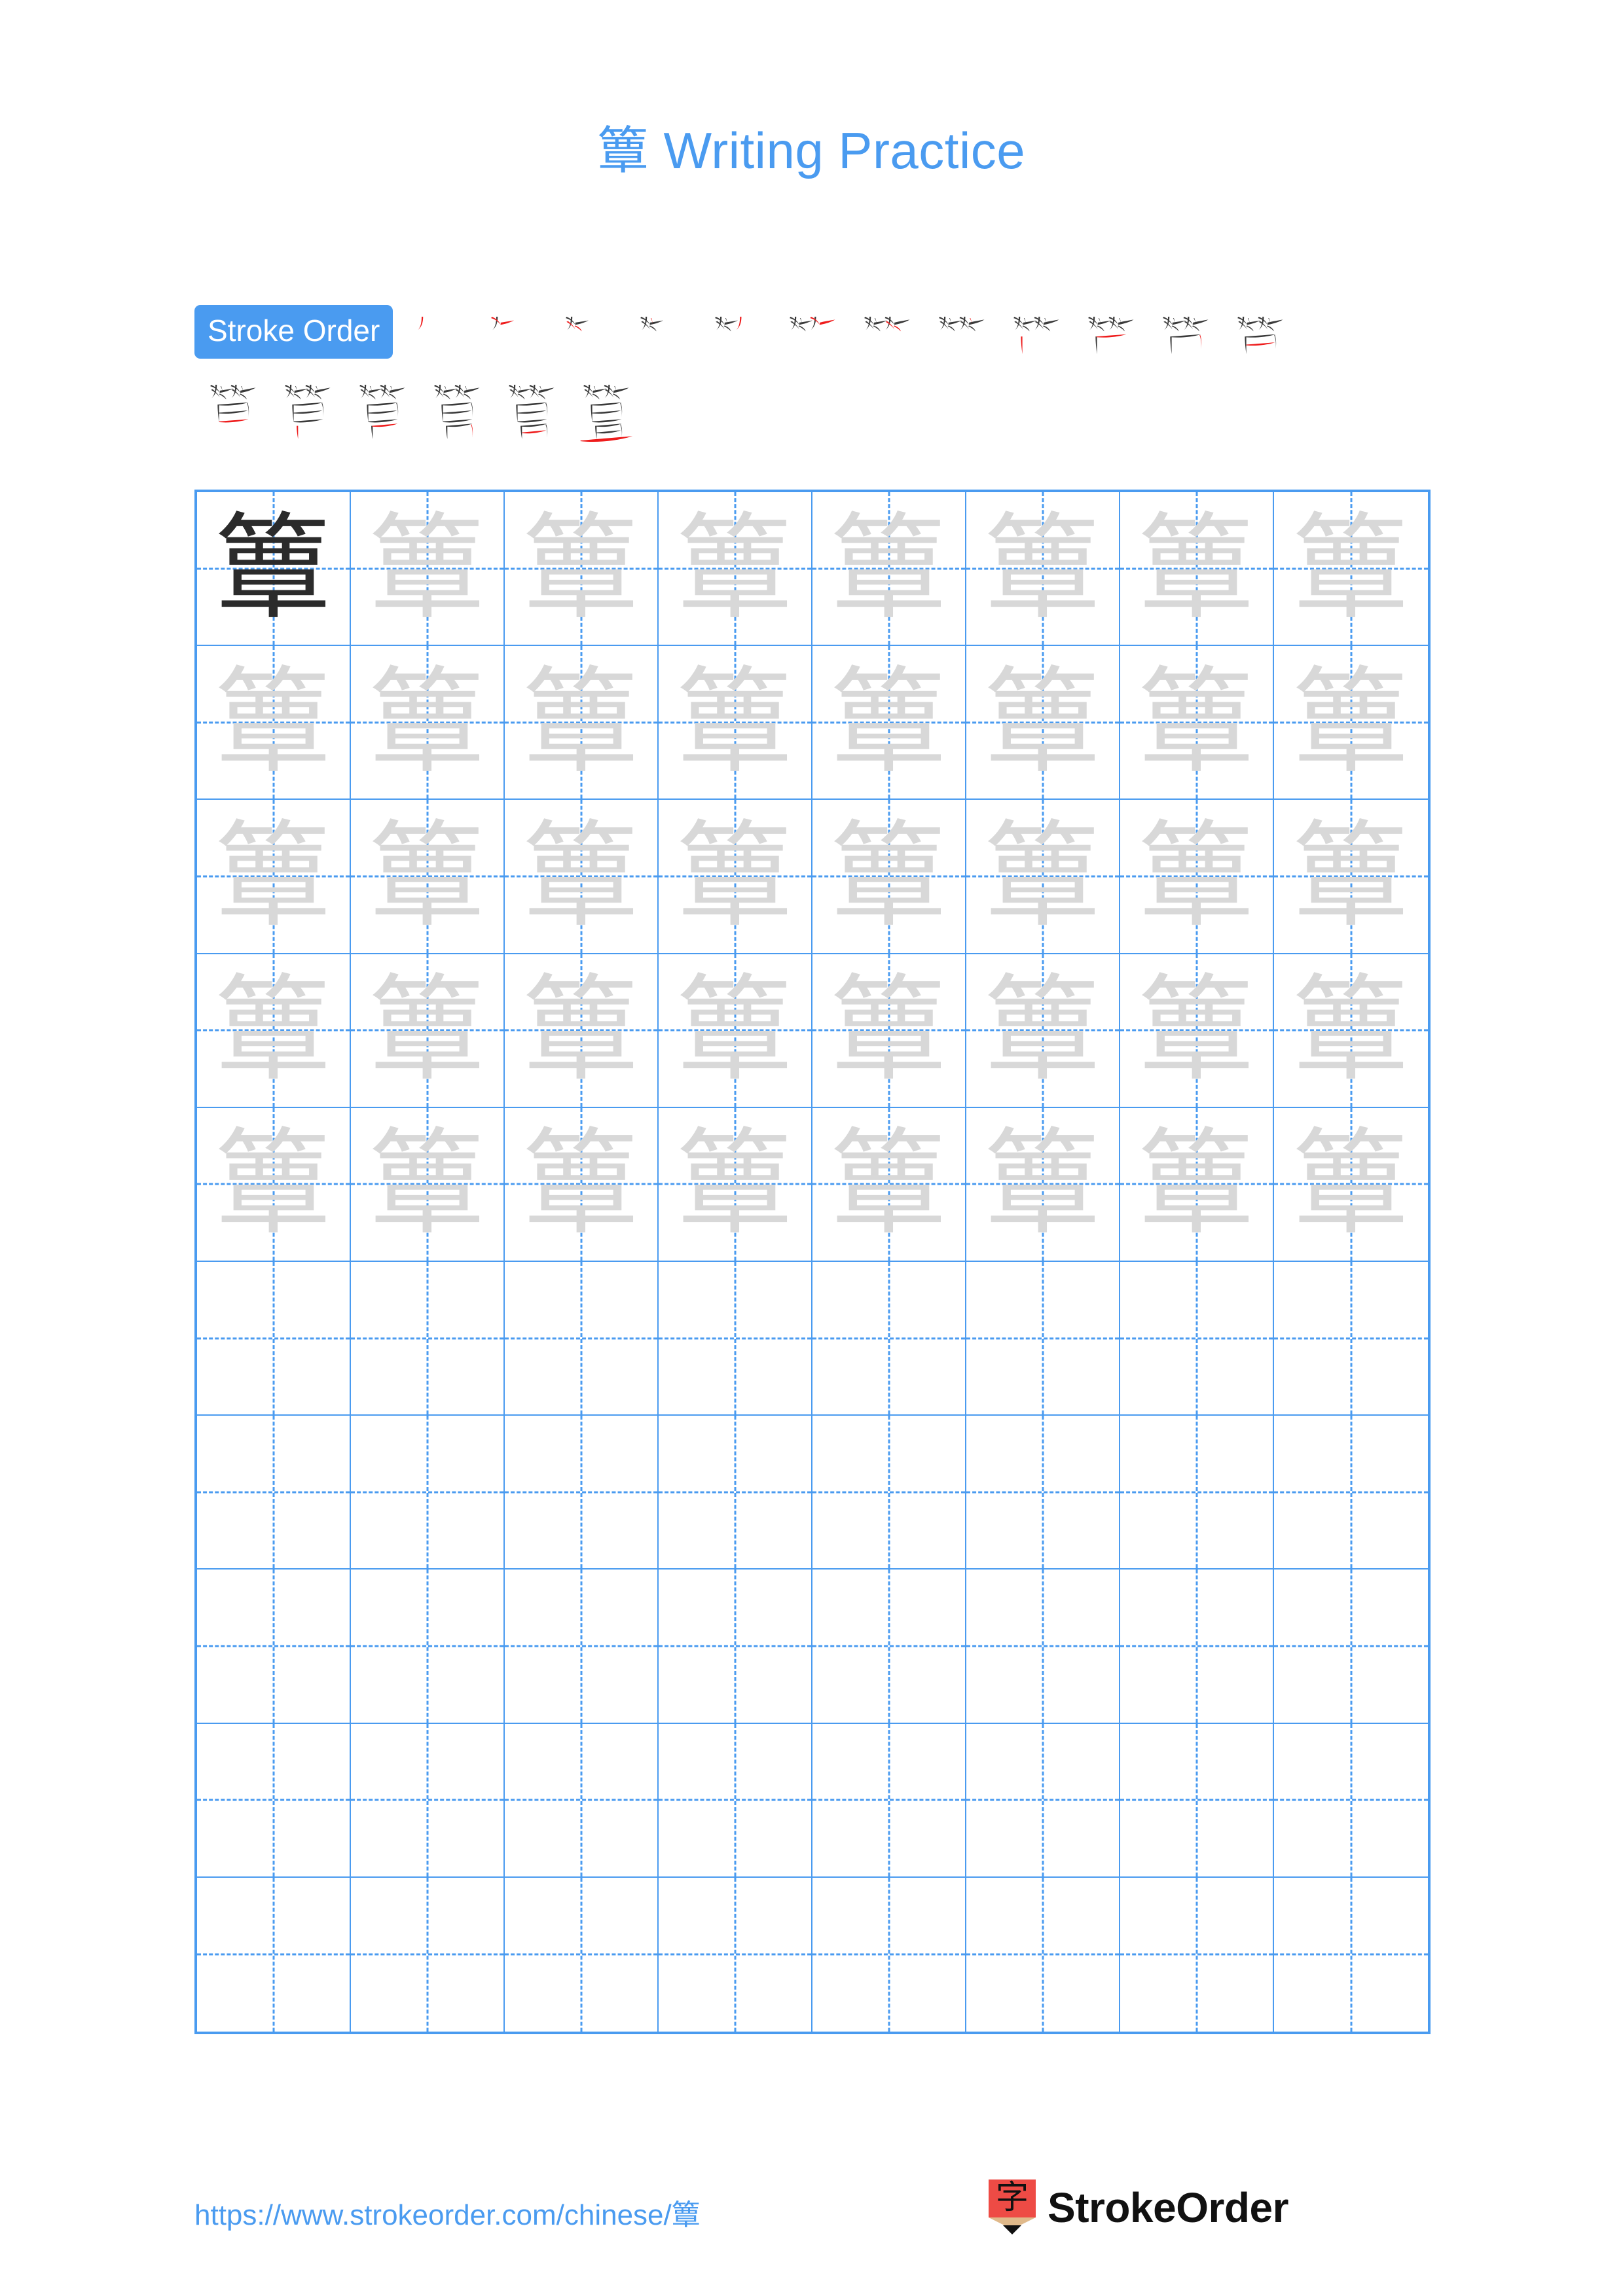  What do you see at coordinates (1351, 1185) in the screenshot?
I see `practice-cell-r5-c8: 簟` at bounding box center [1351, 1185].